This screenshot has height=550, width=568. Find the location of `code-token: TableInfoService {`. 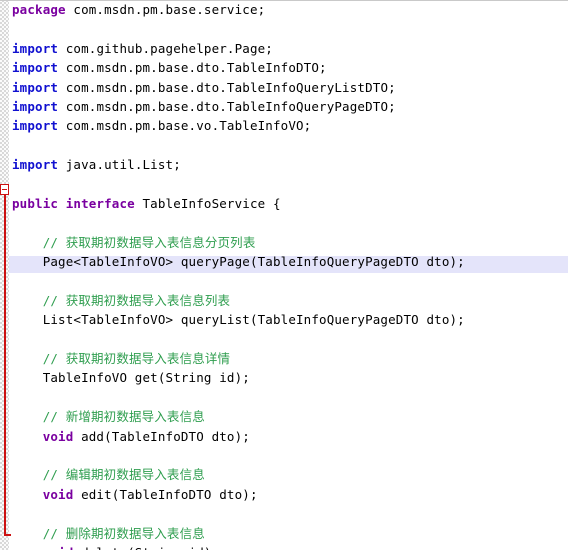

code-token: TableInfoService { is located at coordinates (207, 203).